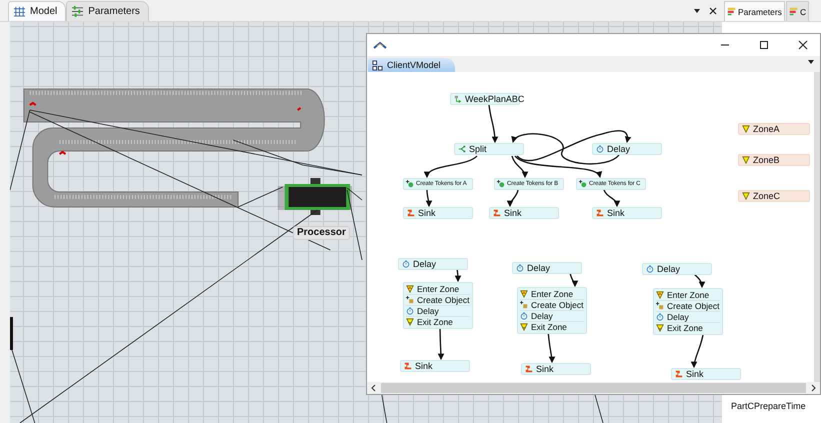  What do you see at coordinates (380, 45) in the screenshot?
I see `app-logo-icon` at bounding box center [380, 45].